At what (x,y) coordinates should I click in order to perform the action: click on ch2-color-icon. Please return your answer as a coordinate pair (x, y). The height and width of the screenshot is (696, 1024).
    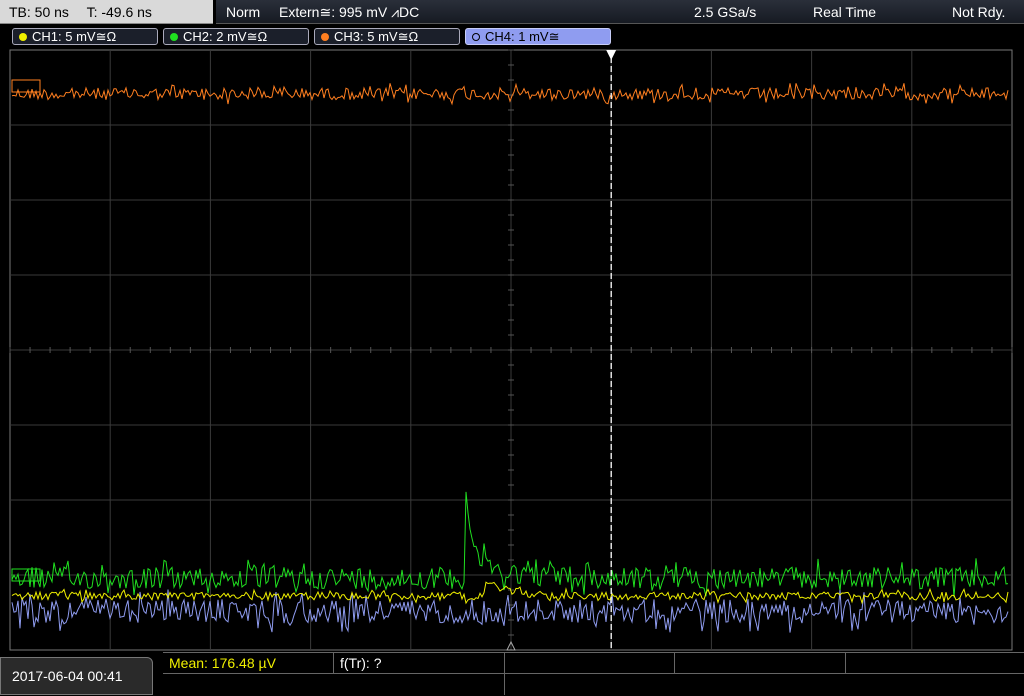
    Looking at the image, I should click on (174, 37).